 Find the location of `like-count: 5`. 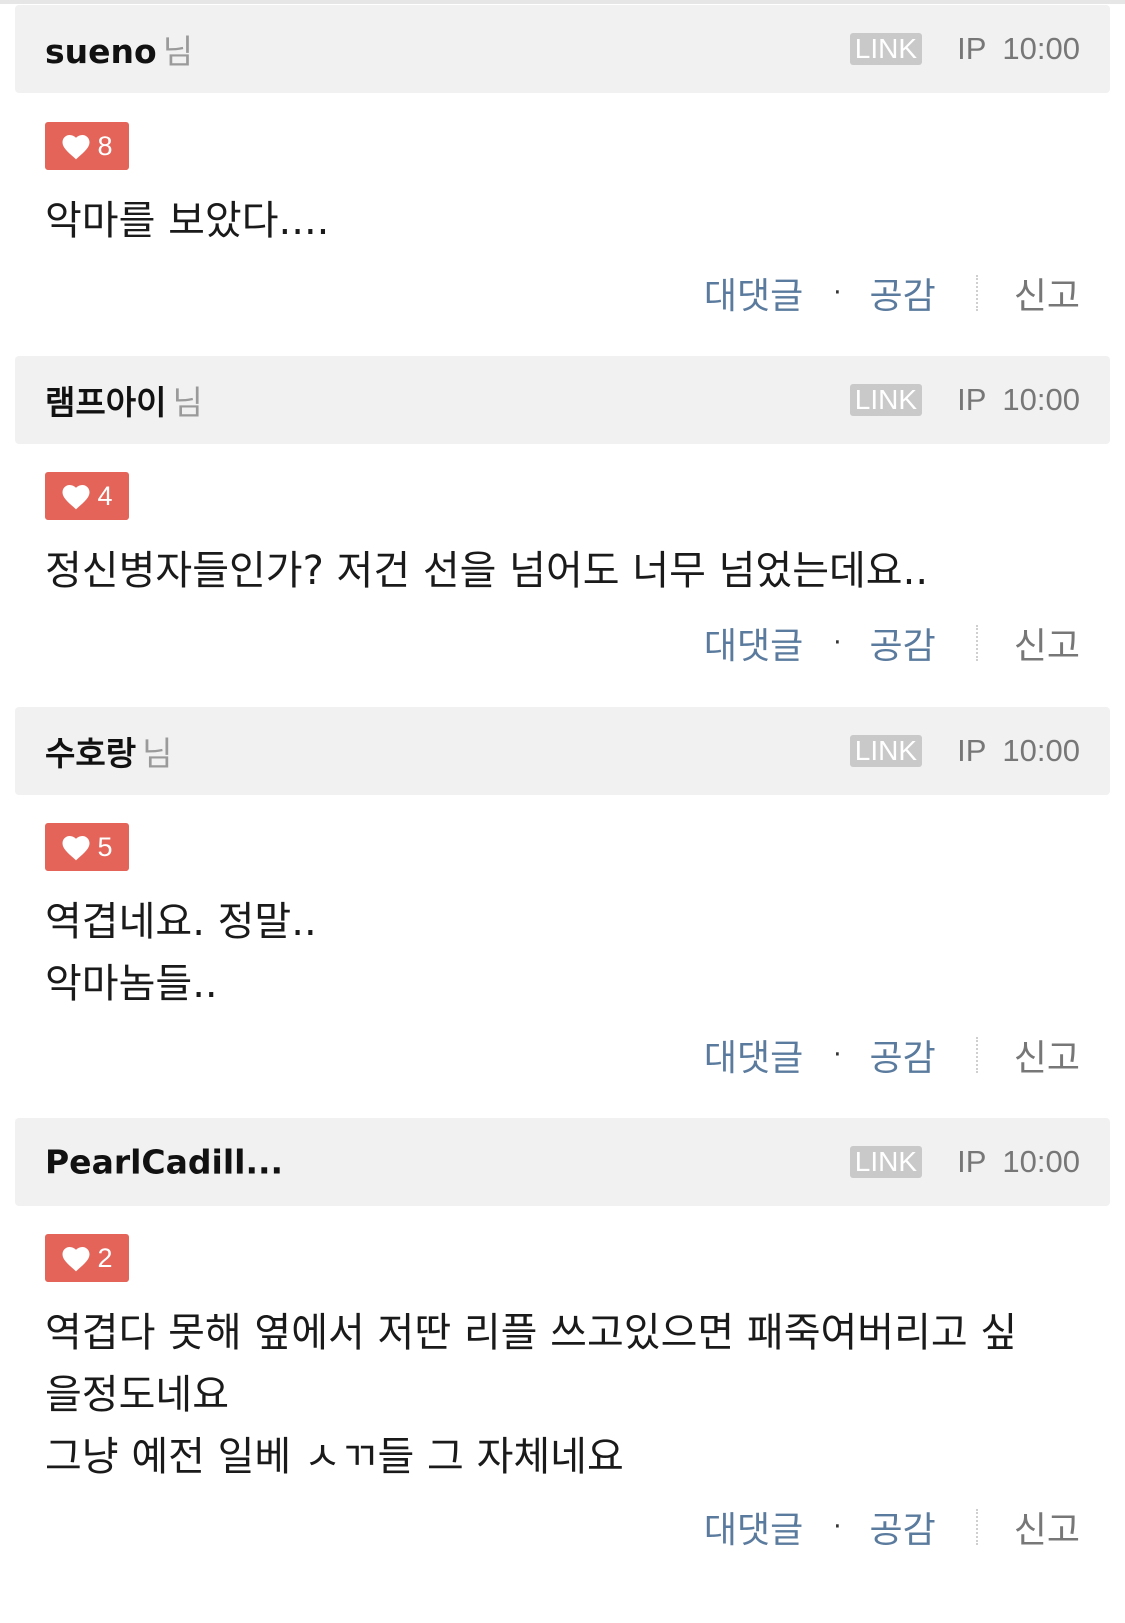

like-count: 5 is located at coordinates (105, 846).